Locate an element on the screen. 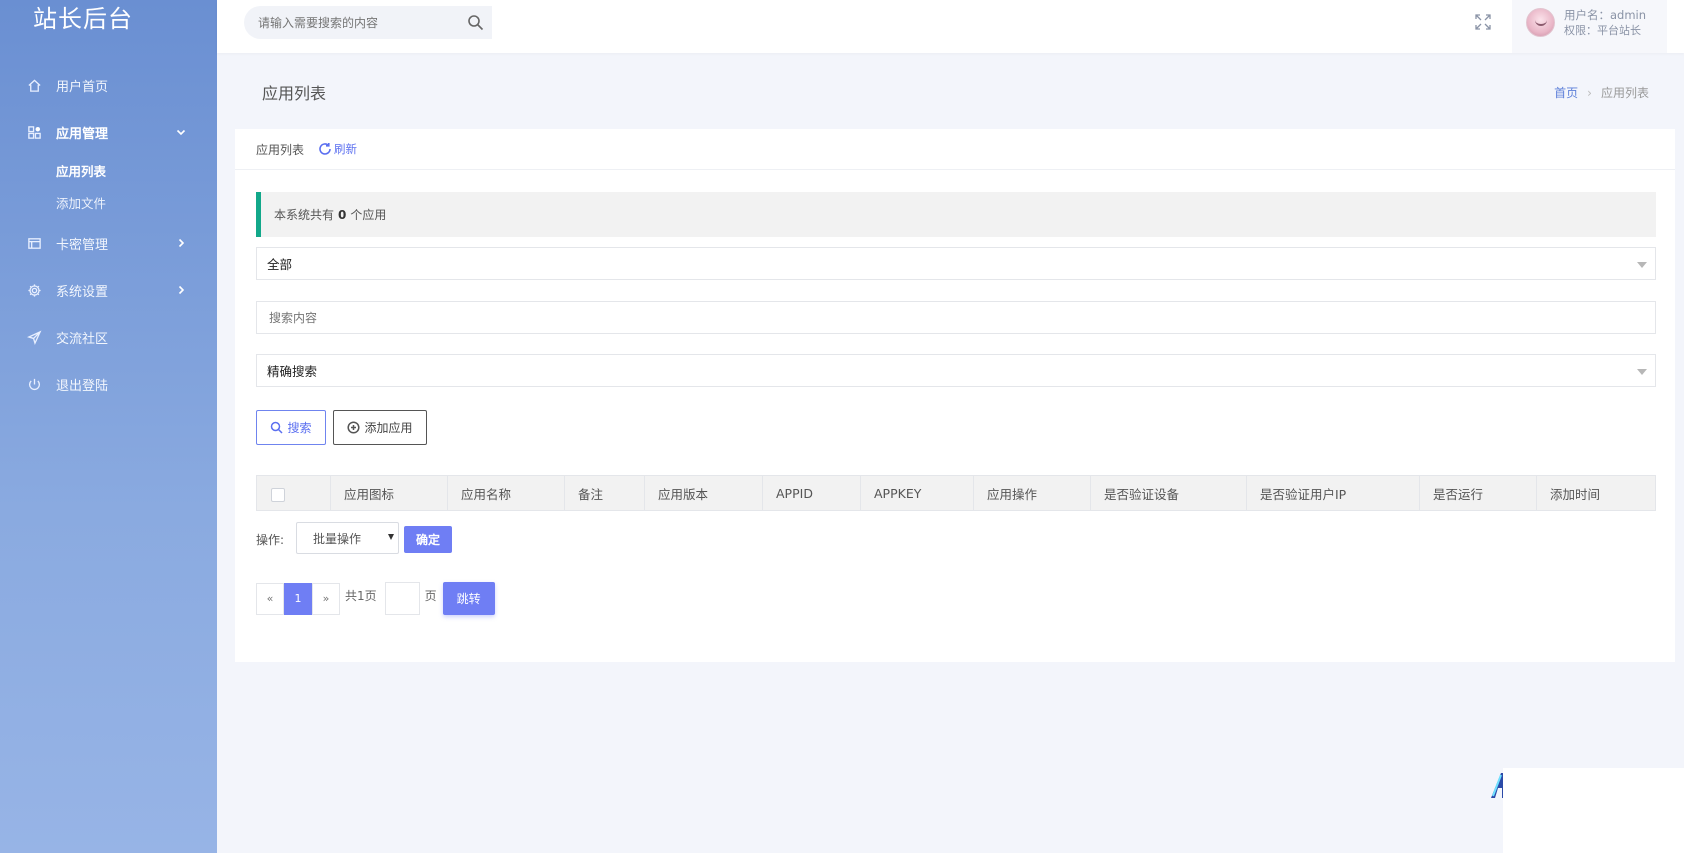 The height and width of the screenshot is (853, 1684). sidebar-subitem-app-list: 应用列表 is located at coordinates (136, 172).